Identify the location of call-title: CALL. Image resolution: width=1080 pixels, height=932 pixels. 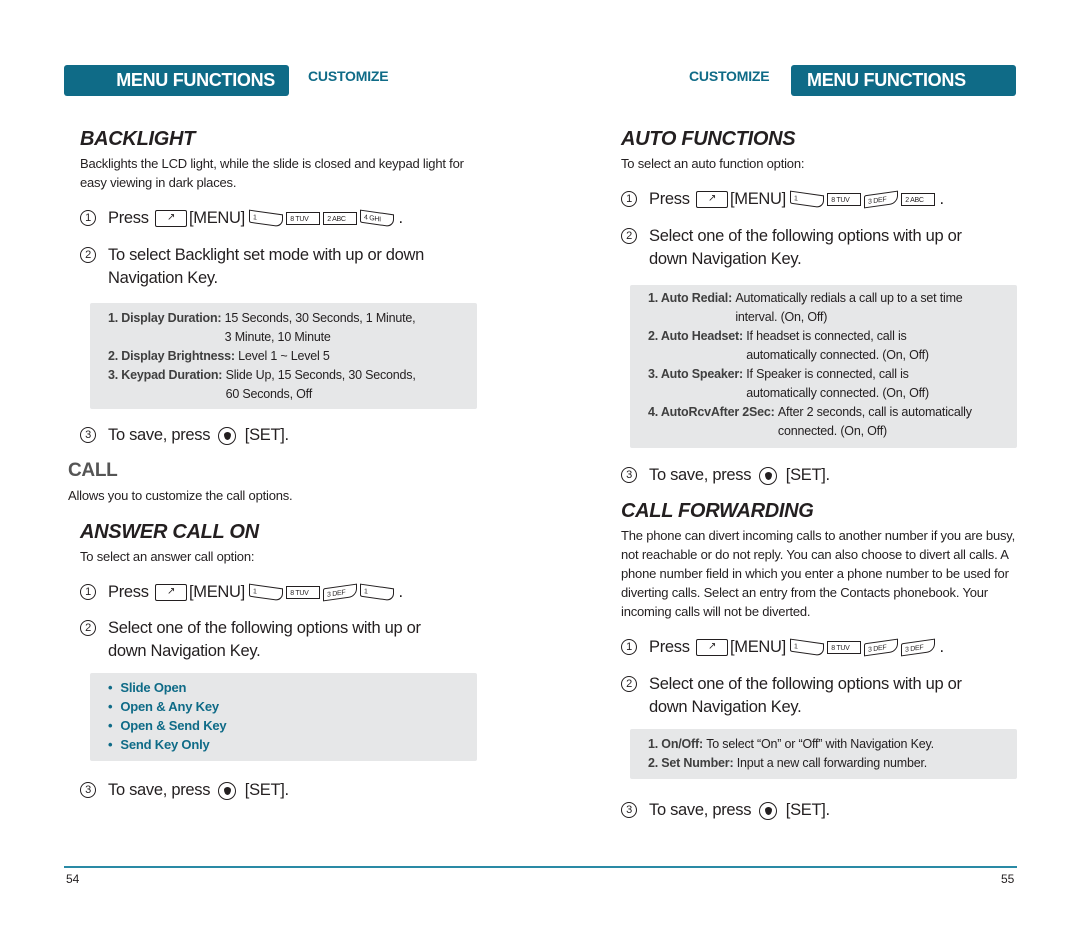
(93, 470).